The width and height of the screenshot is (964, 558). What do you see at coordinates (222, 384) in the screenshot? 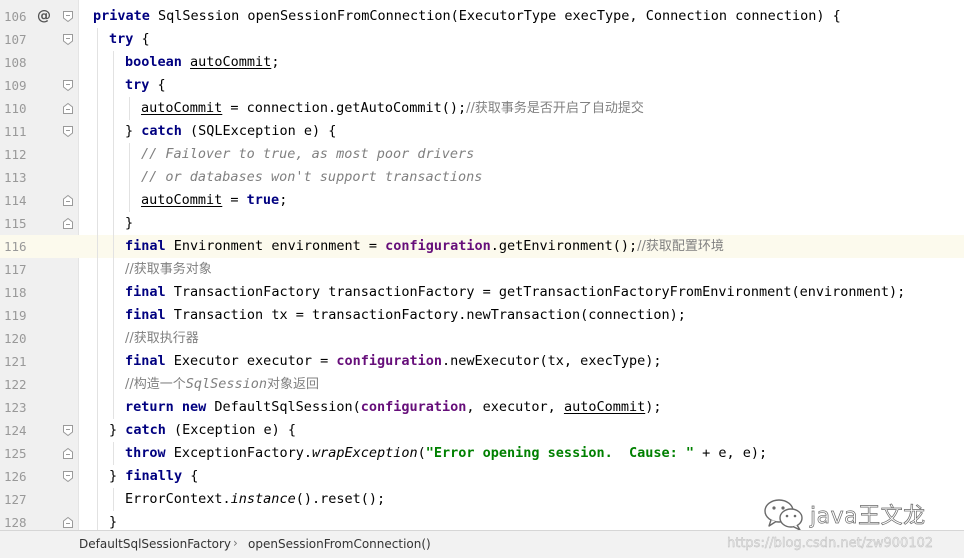
I see `code-text: //构造一个SqlSession对象返回` at bounding box center [222, 384].